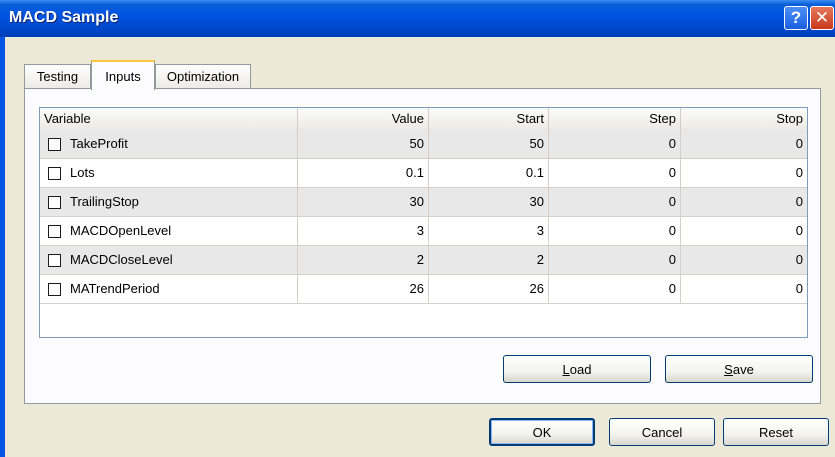 The width and height of the screenshot is (835, 457). I want to click on table-row: MATrendPeriod 26 26 0 0, so click(423, 289).